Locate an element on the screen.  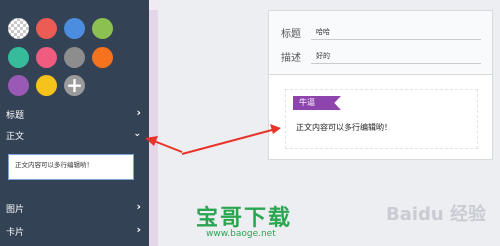
swatch-gray is located at coordinates (74, 57).